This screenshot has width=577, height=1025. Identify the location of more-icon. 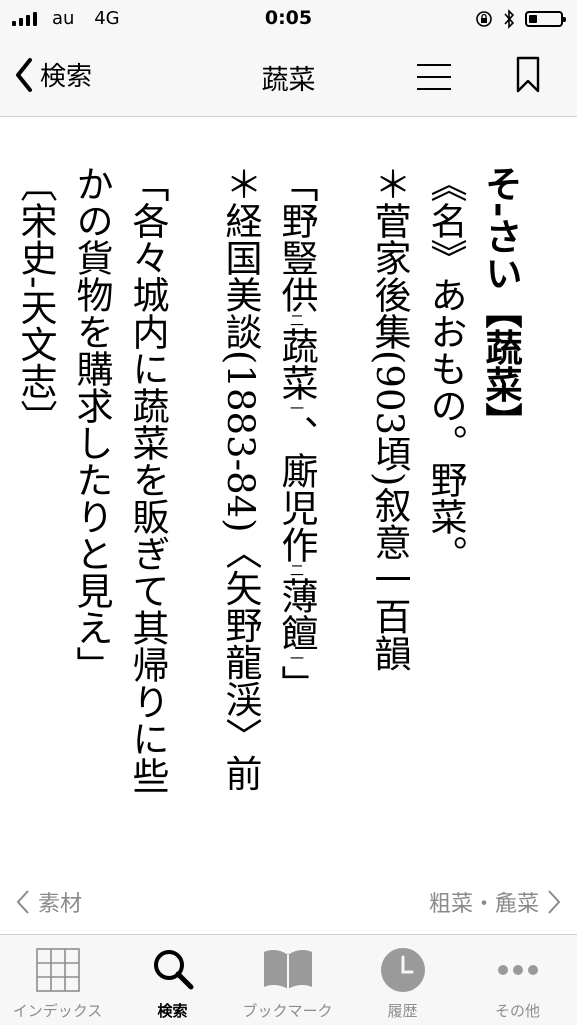
(517, 970).